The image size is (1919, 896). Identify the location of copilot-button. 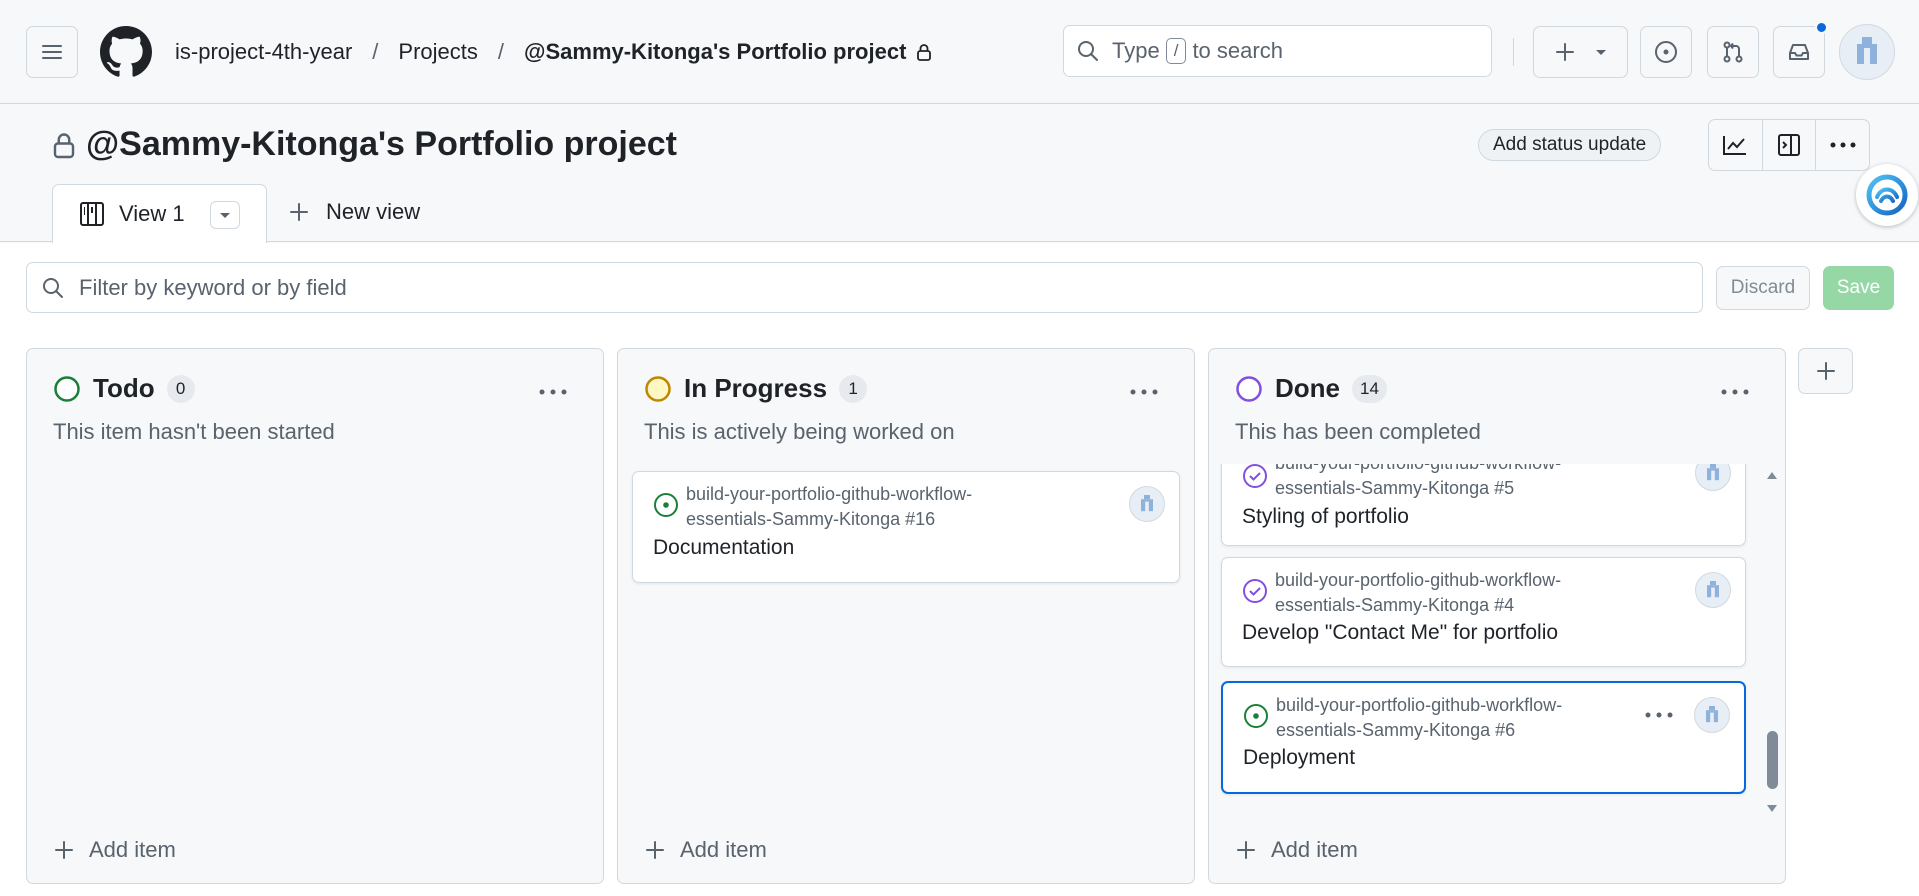
(1887, 195).